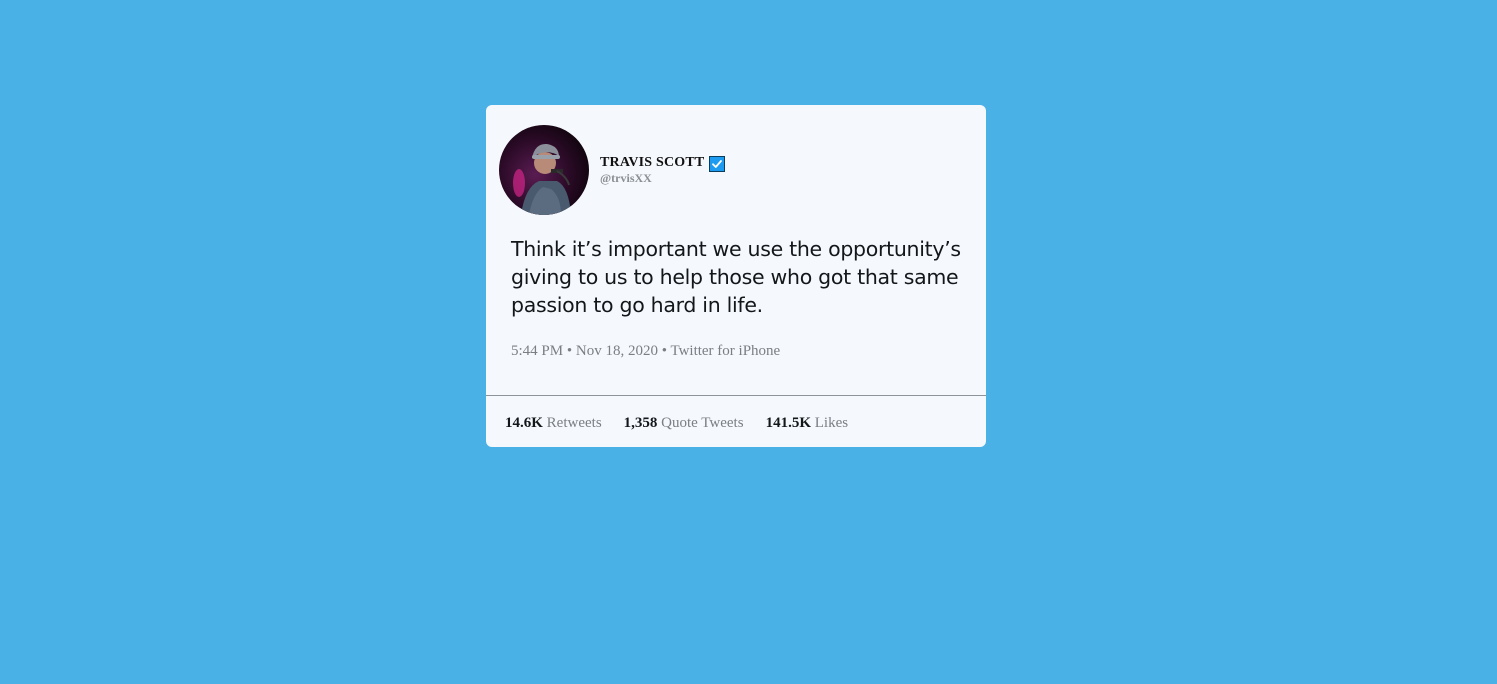 The width and height of the screenshot is (1497, 684). Describe the element at coordinates (788, 423) in the screenshot. I see `likes-count: 141.5K` at that location.